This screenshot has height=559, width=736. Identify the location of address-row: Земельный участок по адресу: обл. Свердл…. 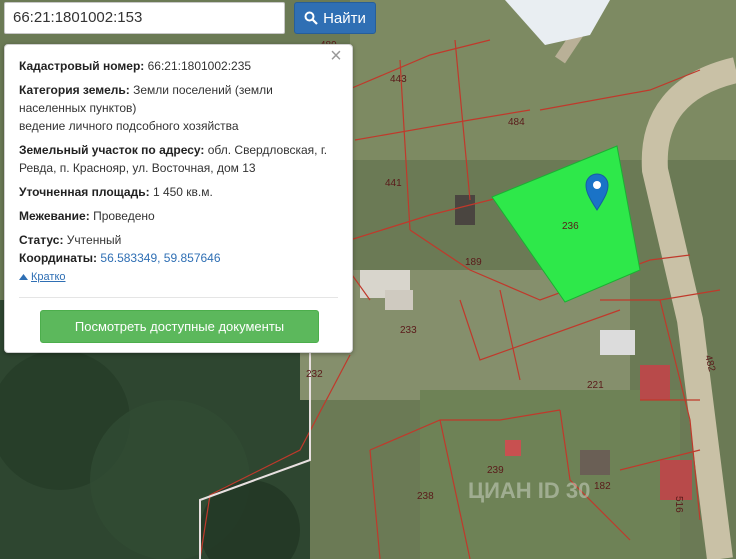
(178, 159).